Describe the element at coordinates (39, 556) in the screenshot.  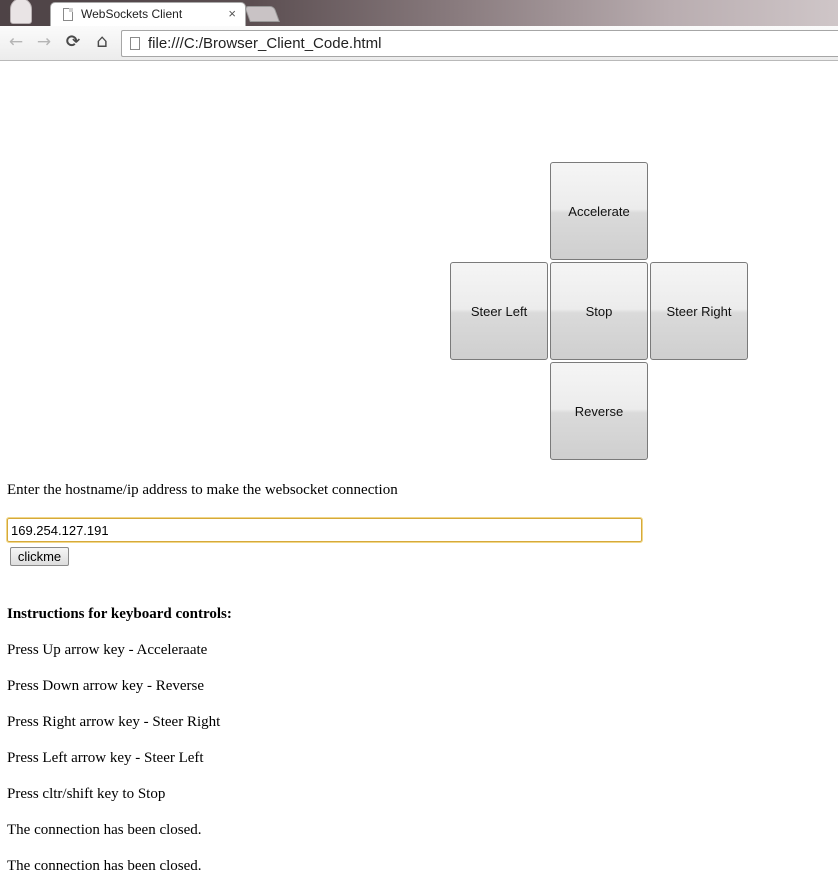
I see `connect-button: clickme` at that location.